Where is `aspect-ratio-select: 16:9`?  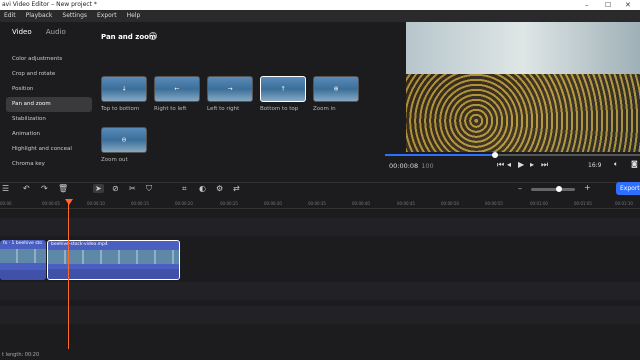 aspect-ratio-select: 16:9 is located at coordinates (594, 165).